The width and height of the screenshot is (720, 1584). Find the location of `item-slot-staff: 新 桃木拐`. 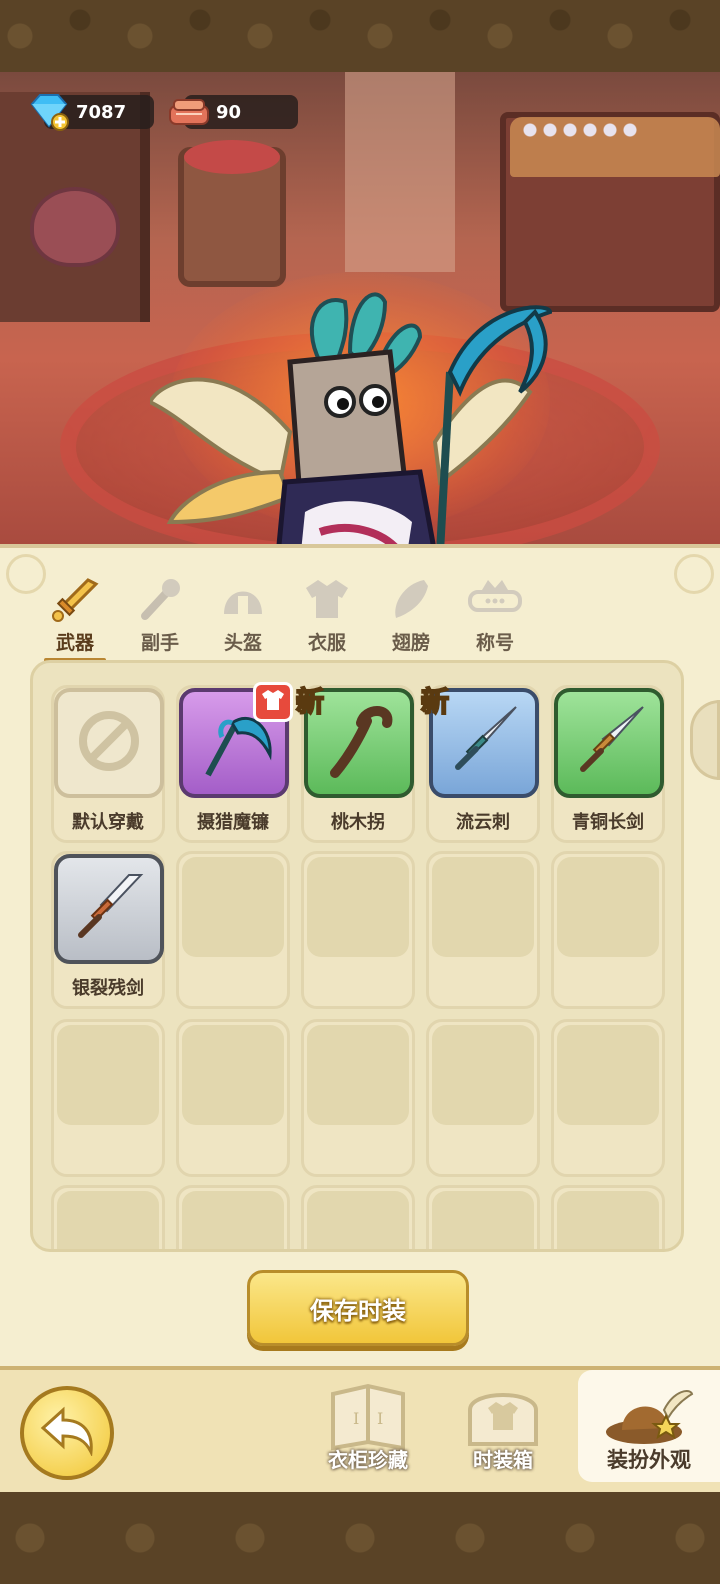

item-slot-staff: 新 桃木拐 is located at coordinates (355, 763).